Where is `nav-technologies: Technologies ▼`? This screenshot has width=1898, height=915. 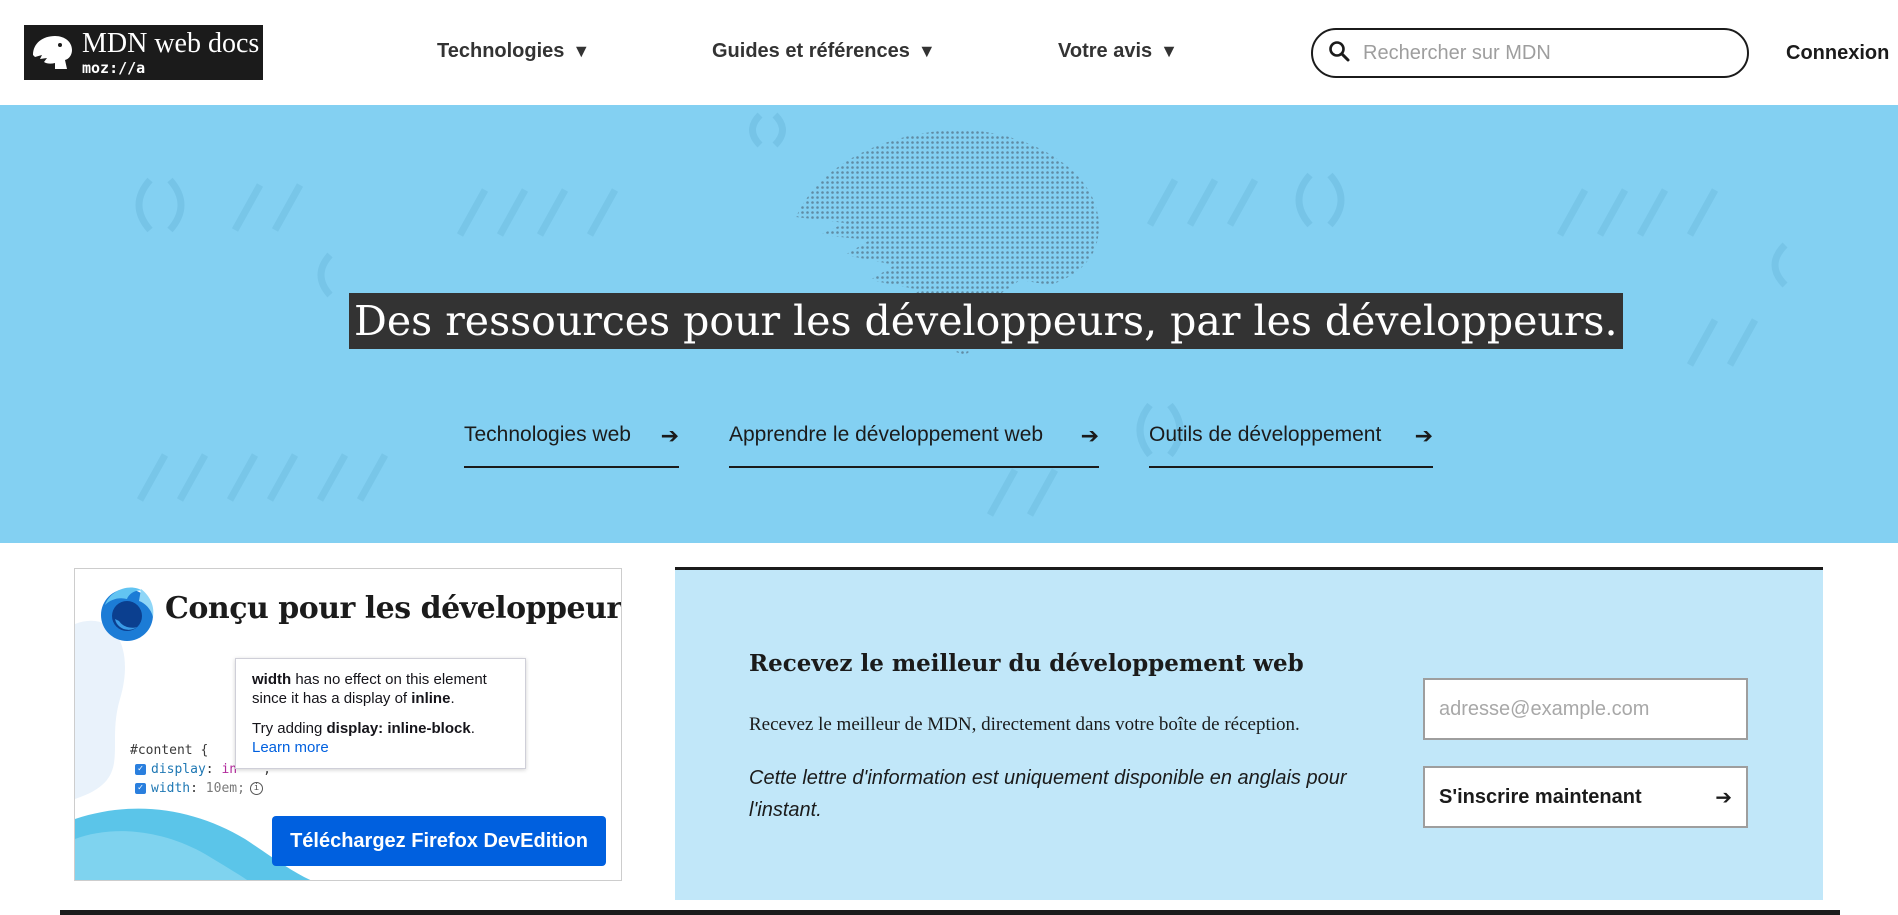
nav-technologies: Technologies ▼ is located at coordinates (513, 51).